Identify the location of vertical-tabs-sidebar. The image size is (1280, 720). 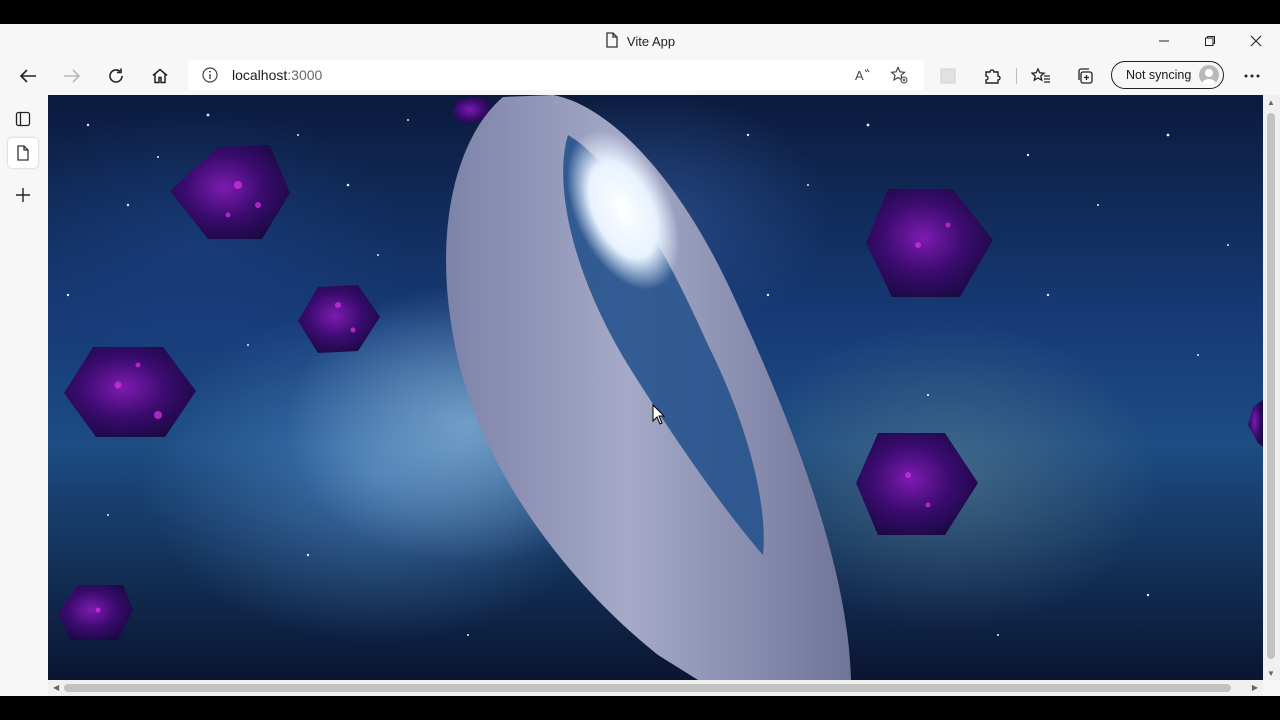
(23, 395).